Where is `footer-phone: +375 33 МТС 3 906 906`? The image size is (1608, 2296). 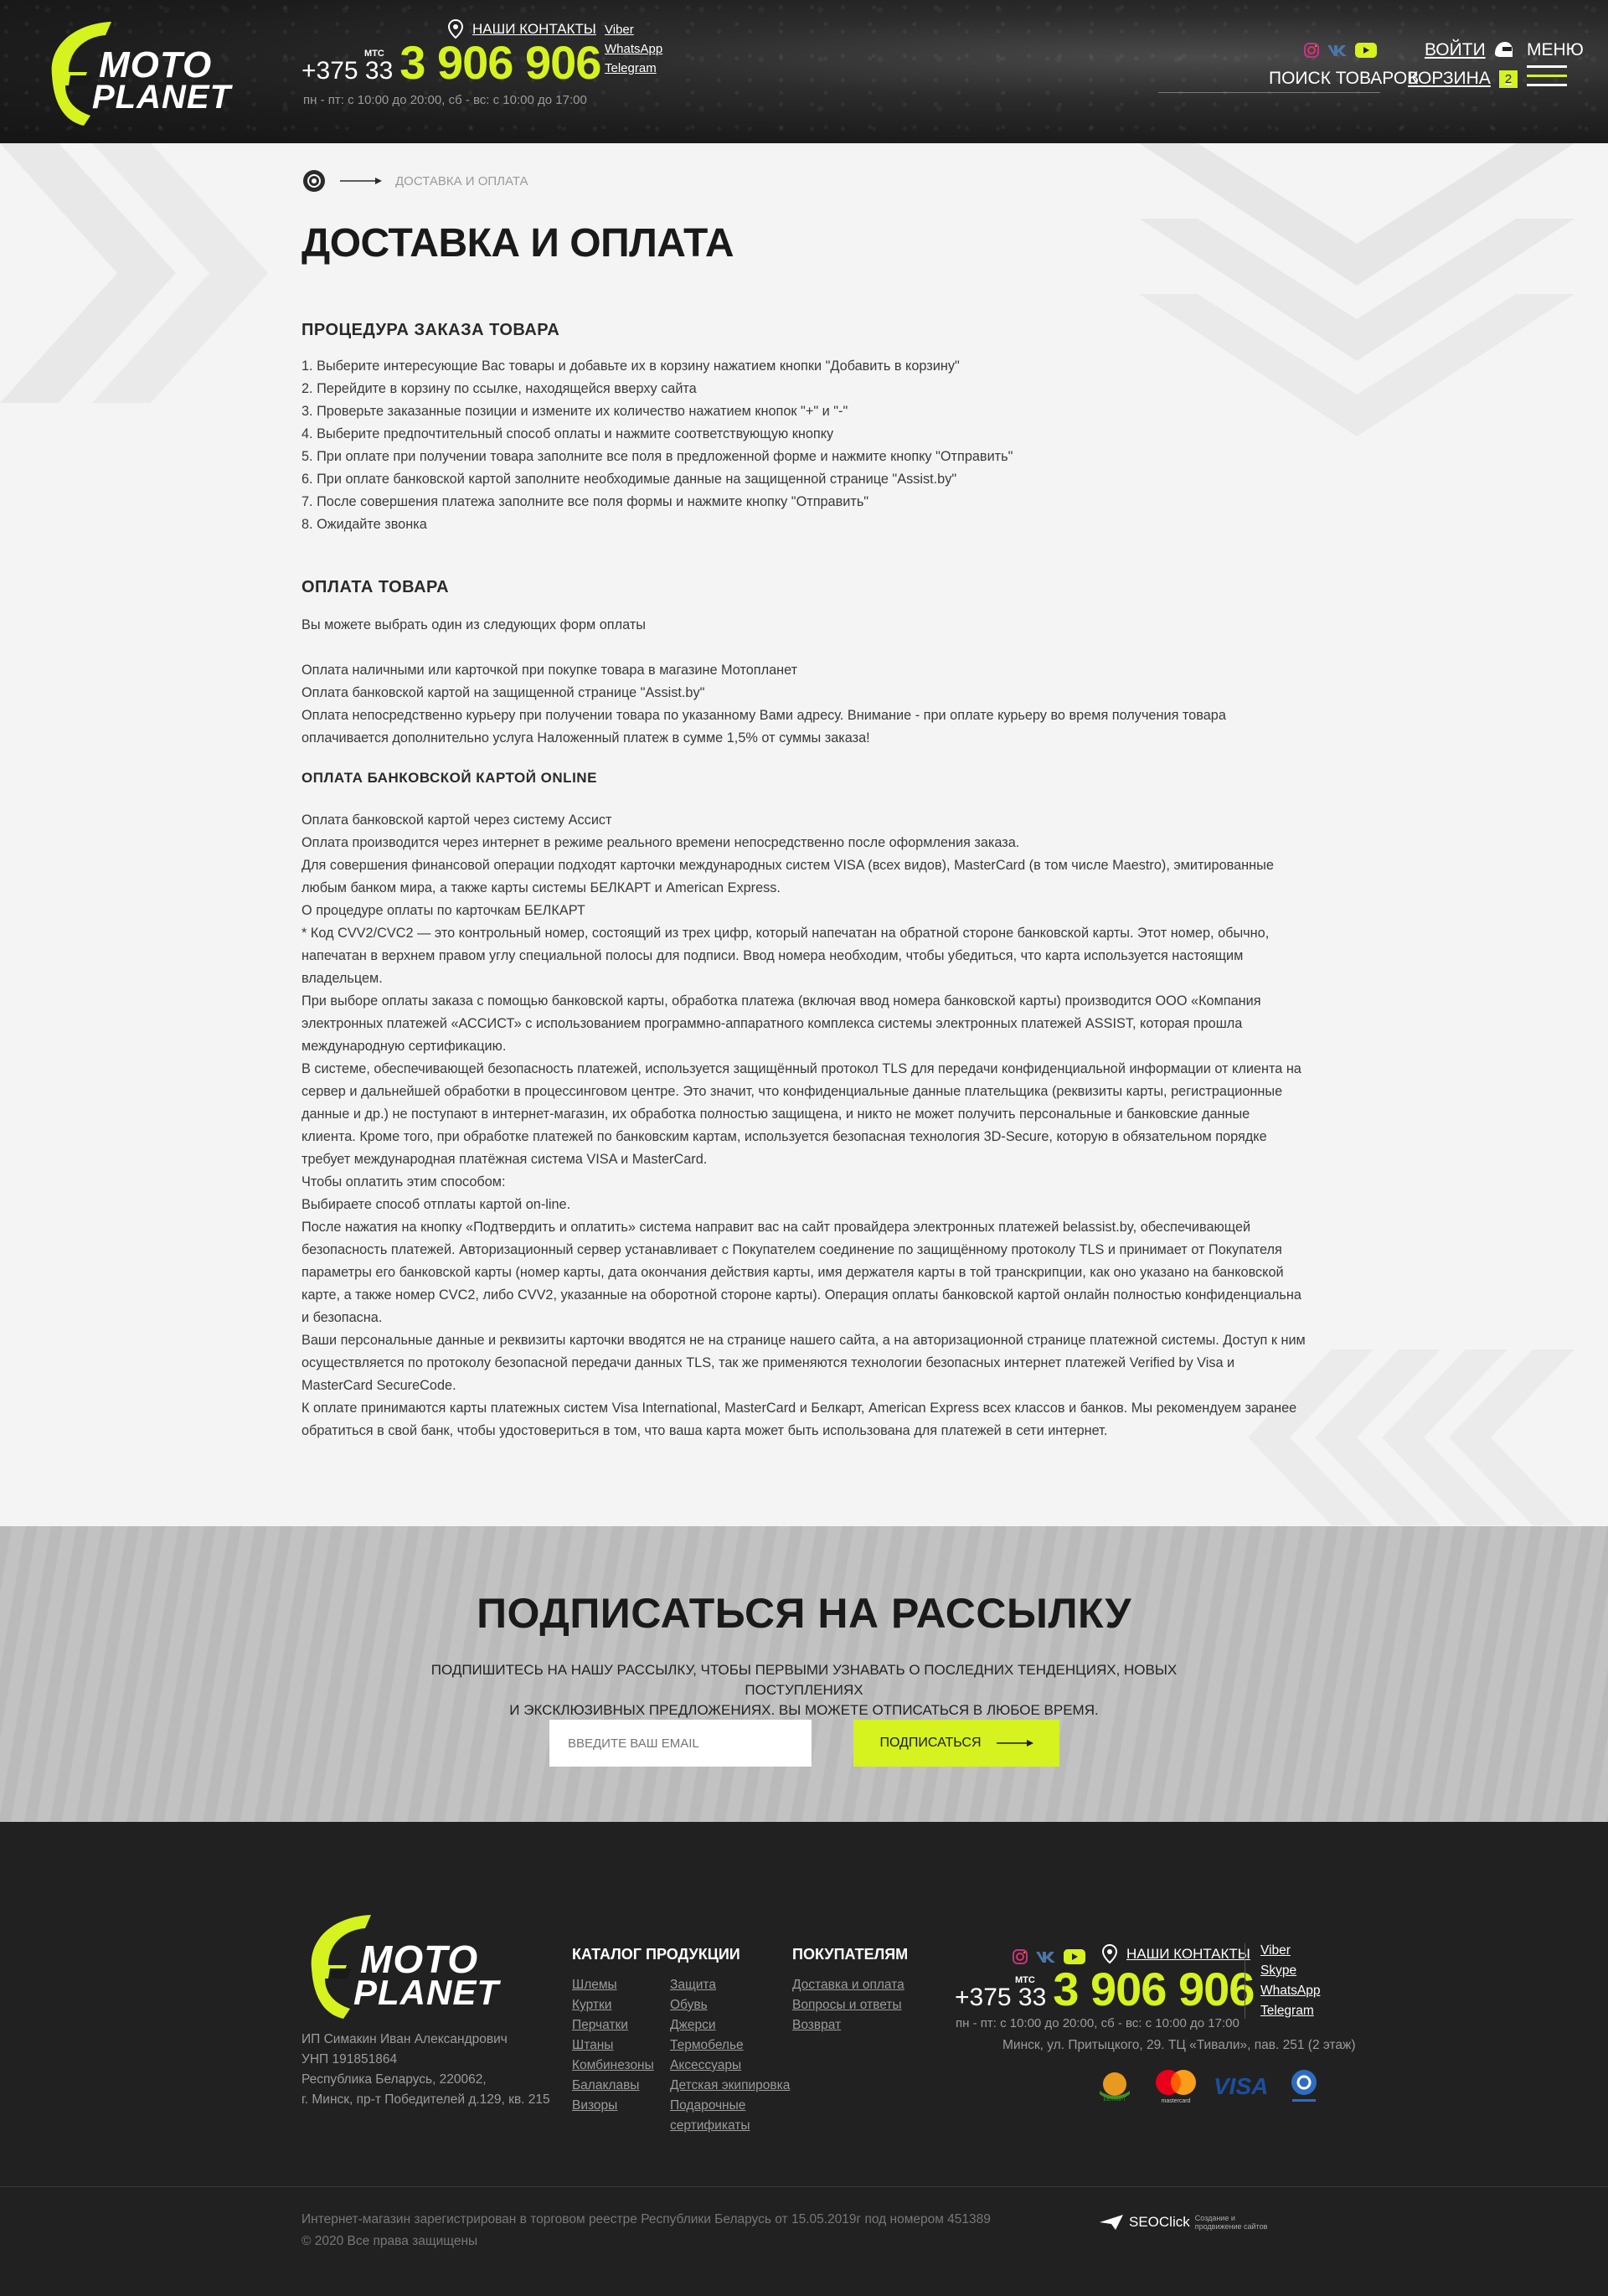 footer-phone: +375 33 МТС 3 906 906 is located at coordinates (1105, 1989).